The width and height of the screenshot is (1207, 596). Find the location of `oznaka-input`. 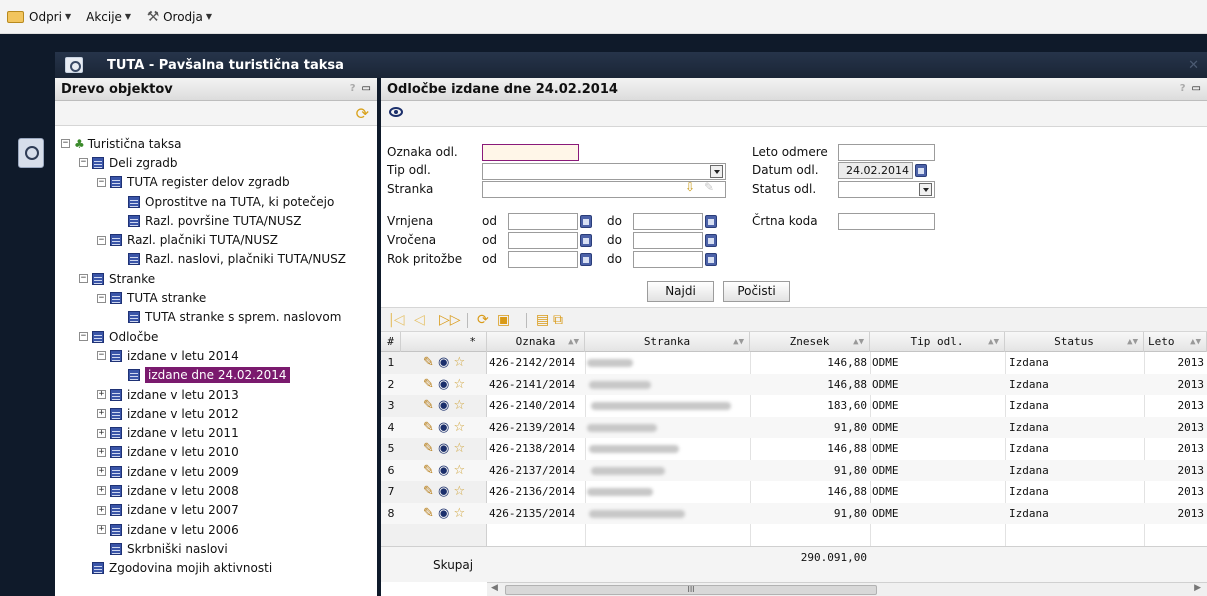

oznaka-input is located at coordinates (530, 152).